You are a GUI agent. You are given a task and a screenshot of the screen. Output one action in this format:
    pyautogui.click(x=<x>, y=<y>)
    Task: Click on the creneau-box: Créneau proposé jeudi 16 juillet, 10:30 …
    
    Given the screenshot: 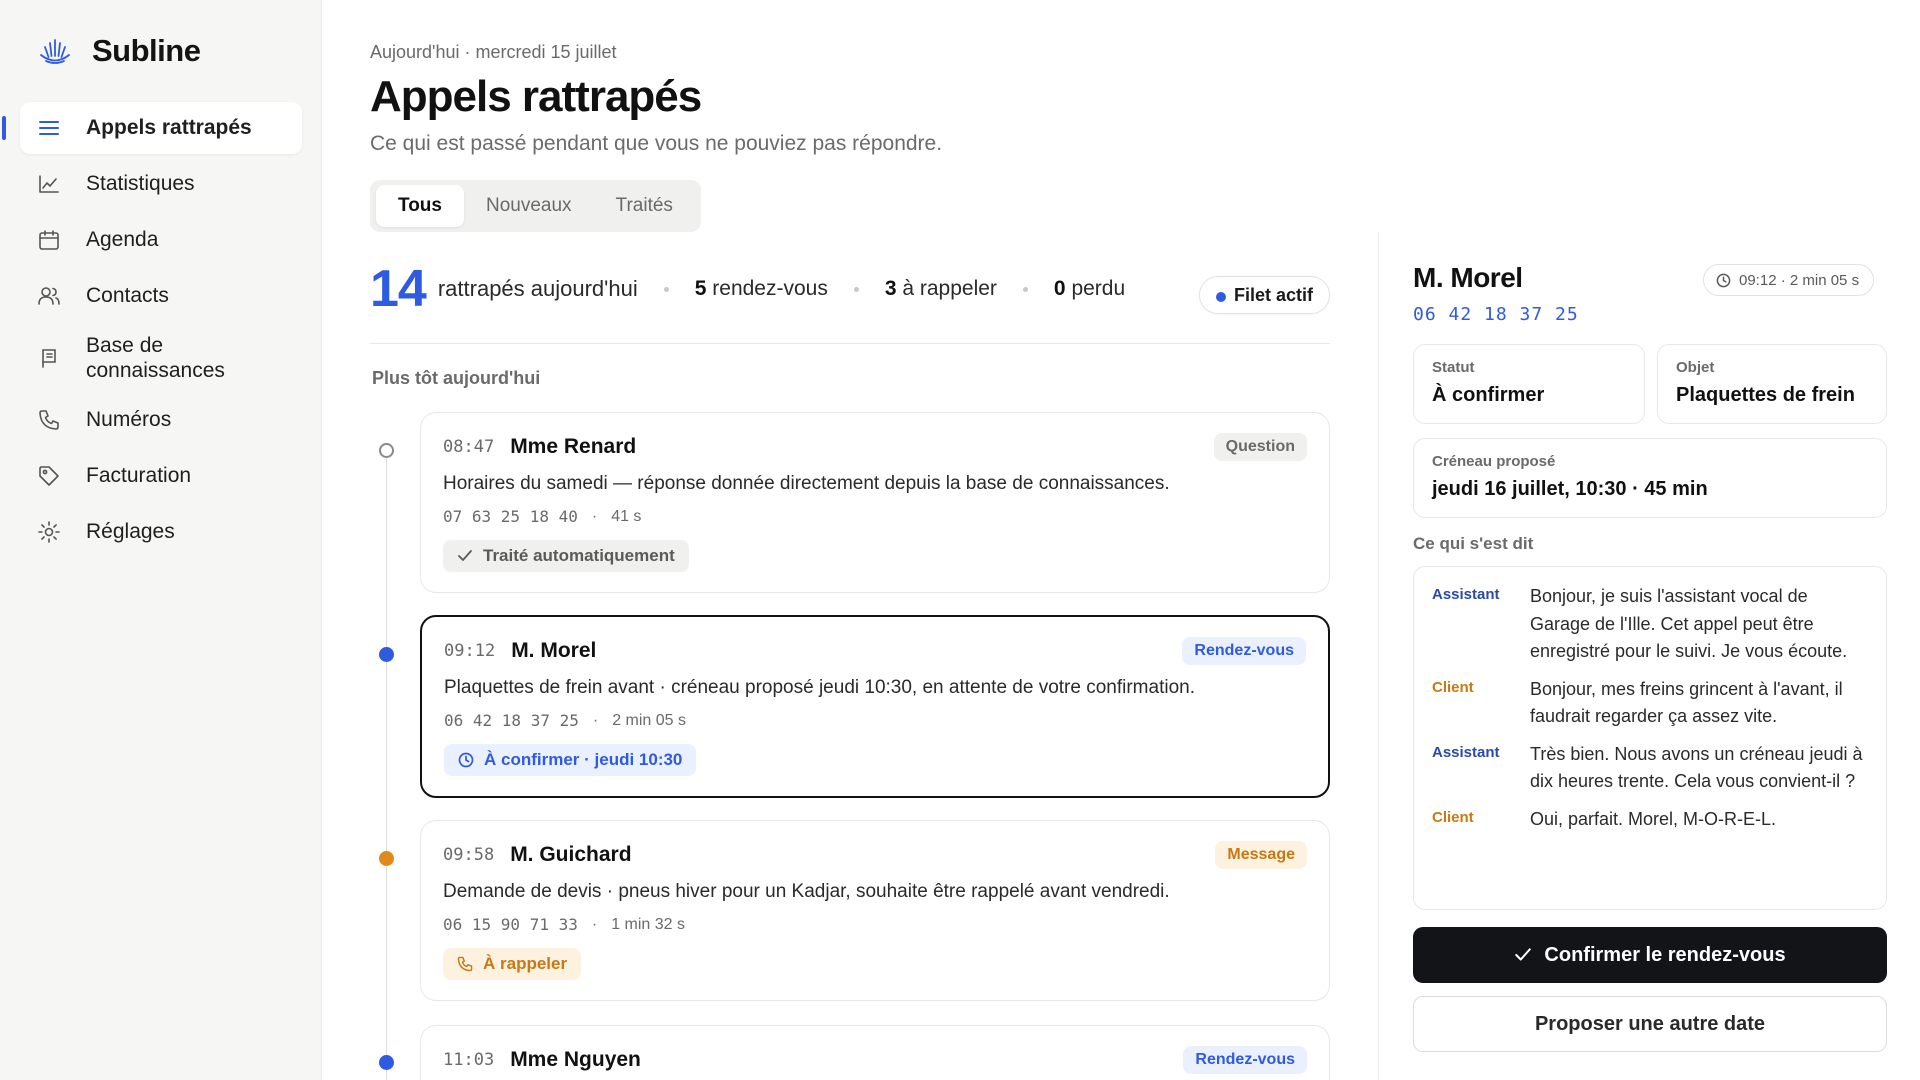 What is the action you would take?
    pyautogui.click(x=1650, y=478)
    